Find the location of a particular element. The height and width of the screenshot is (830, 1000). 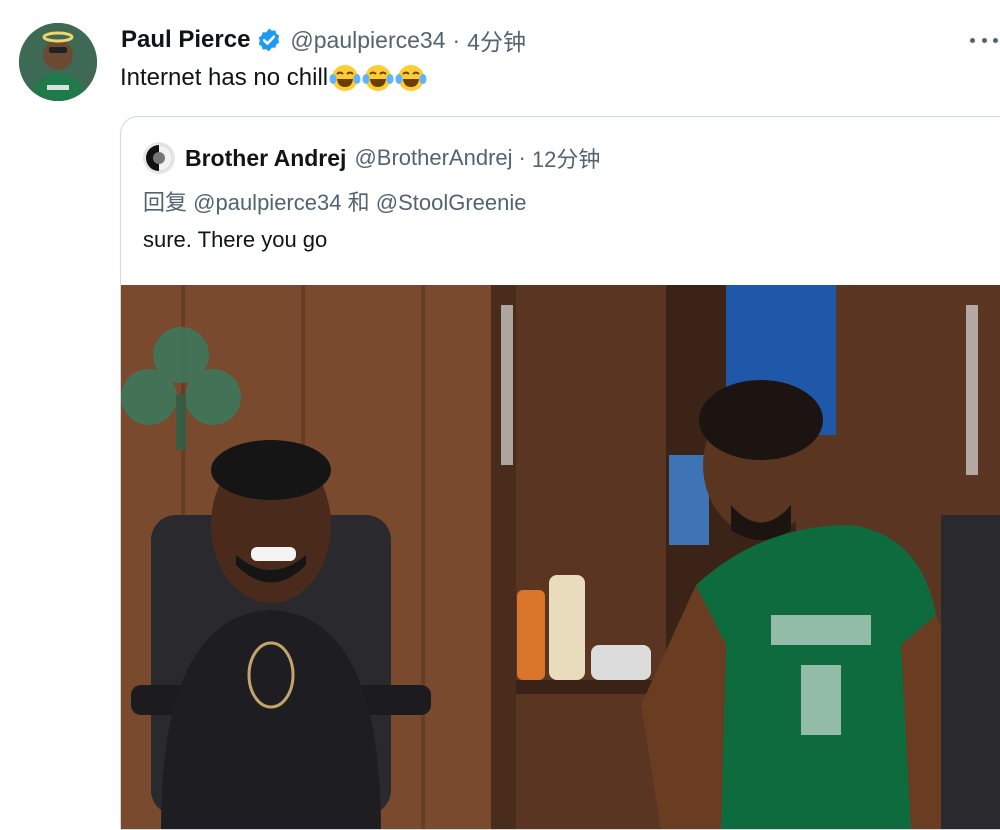

tweet-body: Internet has no chill is located at coordinates (224, 77).